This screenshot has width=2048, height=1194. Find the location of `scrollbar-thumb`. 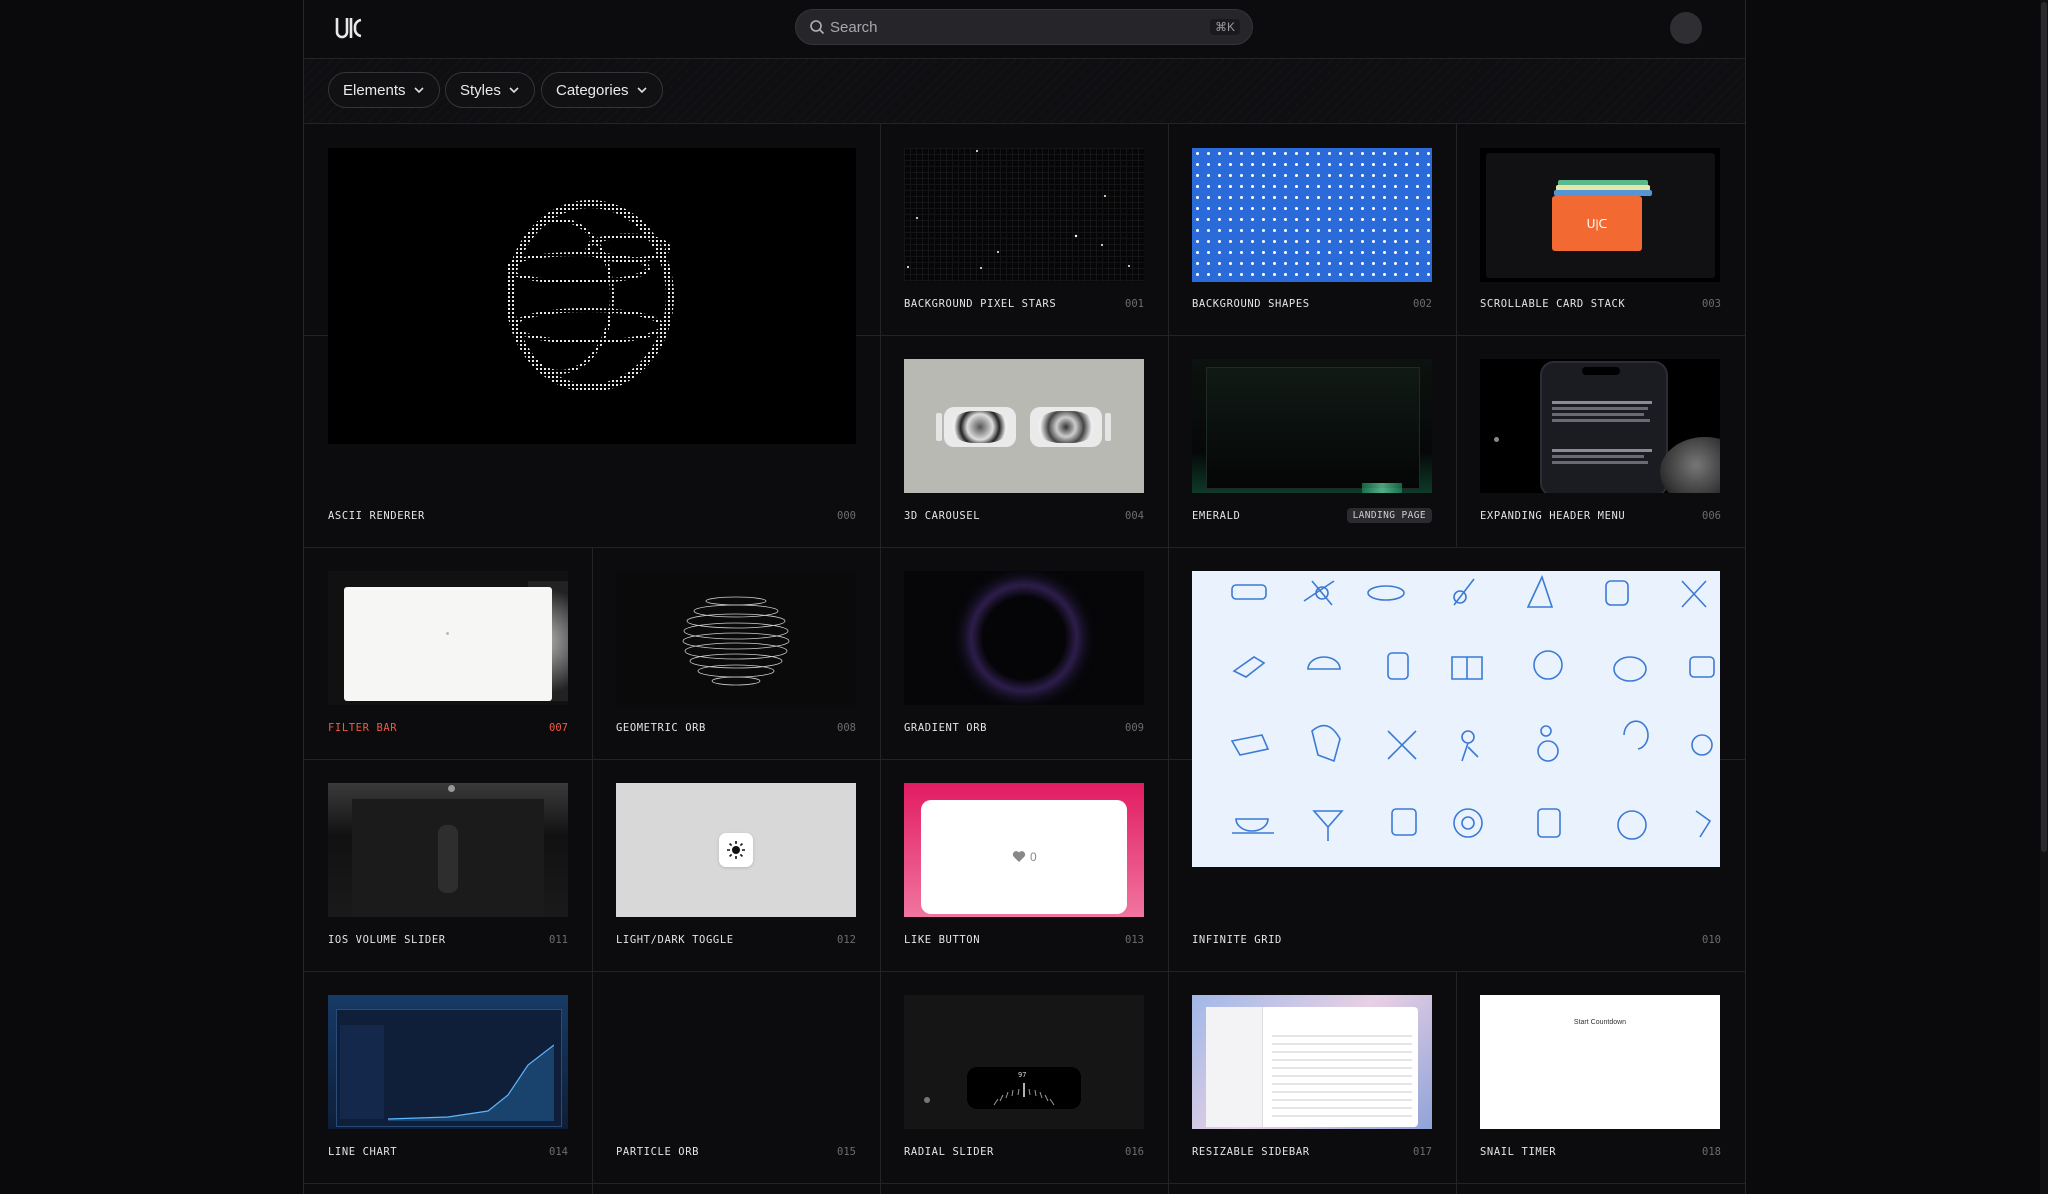

scrollbar-thumb is located at coordinates (2044, 427).